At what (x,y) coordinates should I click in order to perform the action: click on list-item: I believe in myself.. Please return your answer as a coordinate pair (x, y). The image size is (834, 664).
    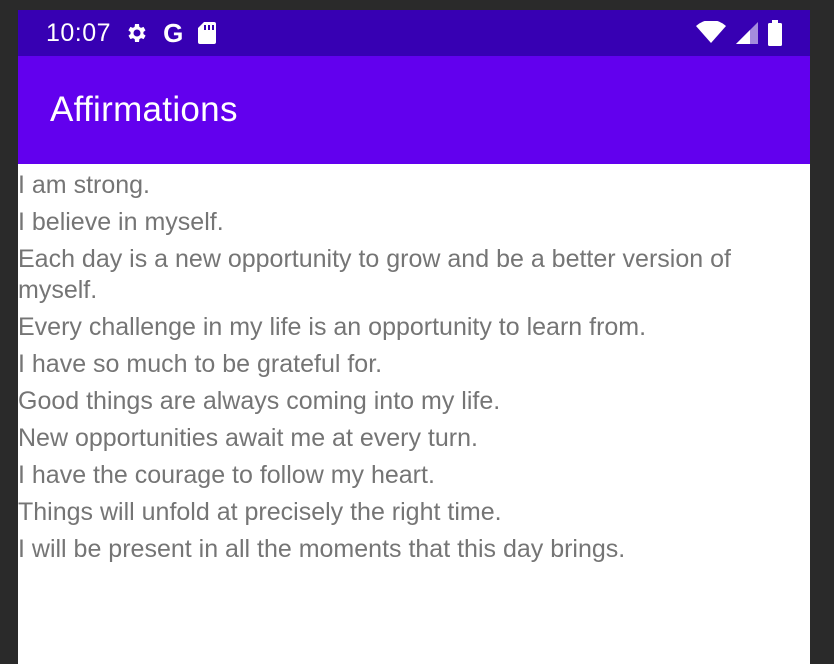
    Looking at the image, I should click on (121, 222).